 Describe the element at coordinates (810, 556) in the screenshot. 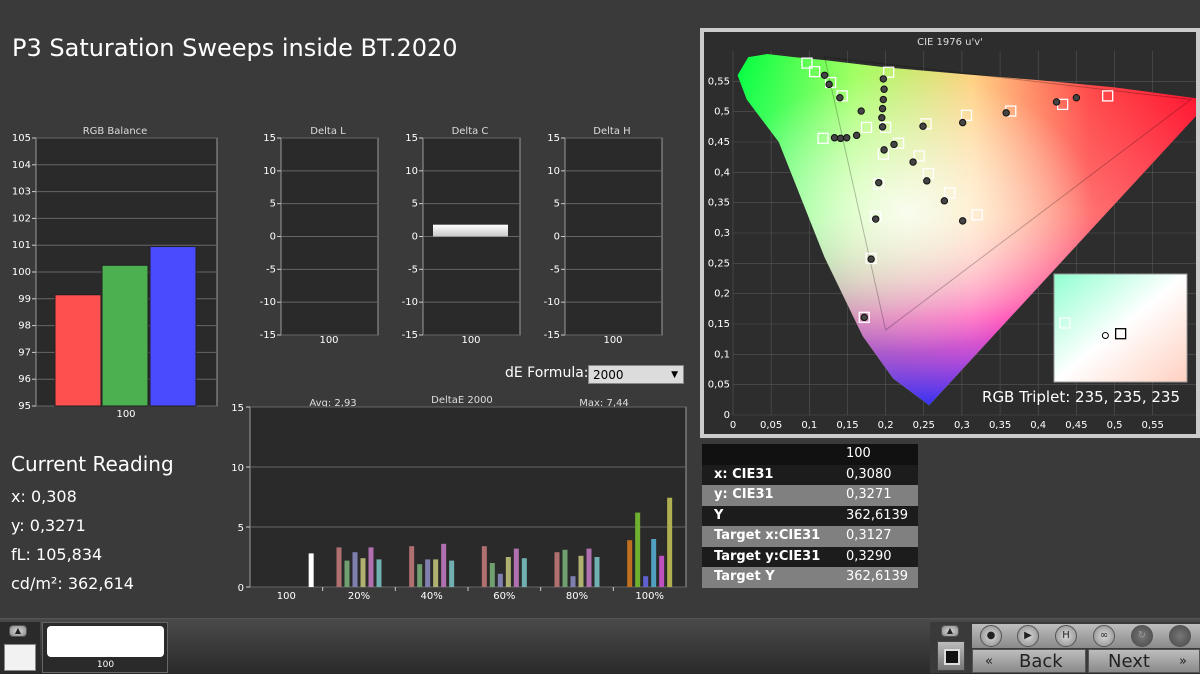

I see `readout-row: Target y:CIE31 0,3290` at that location.